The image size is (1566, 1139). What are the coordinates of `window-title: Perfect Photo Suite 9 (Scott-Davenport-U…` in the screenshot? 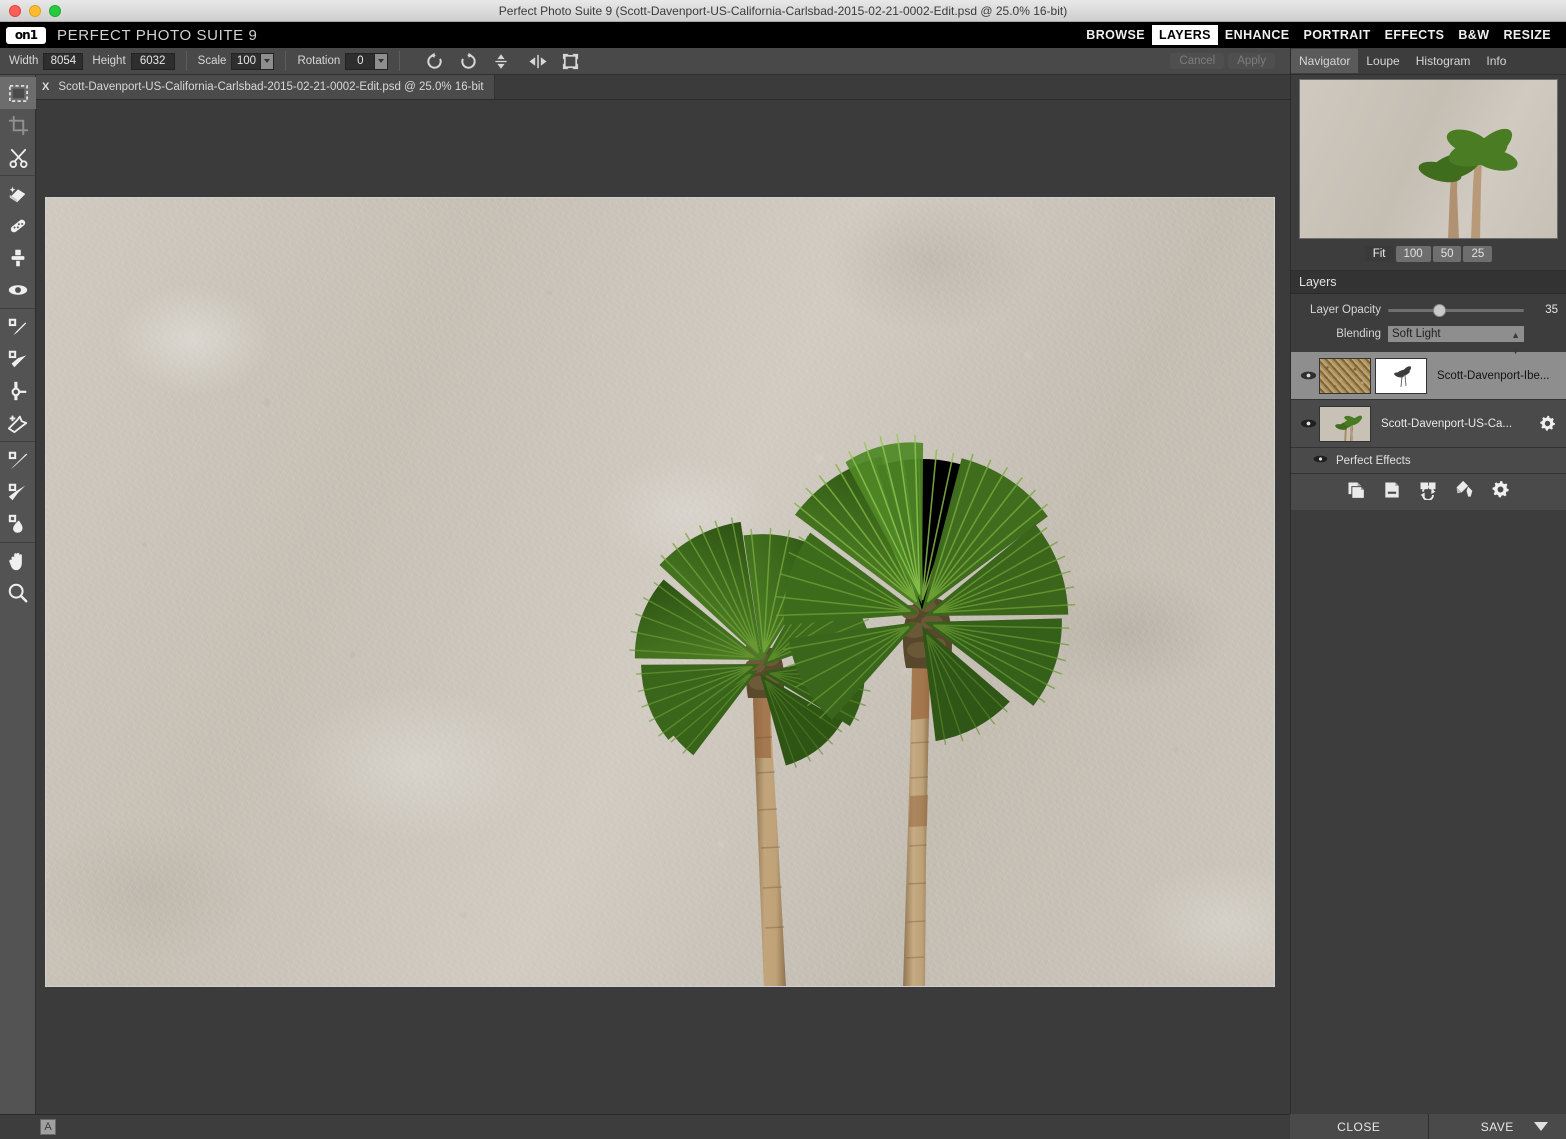 It's located at (783, 10).